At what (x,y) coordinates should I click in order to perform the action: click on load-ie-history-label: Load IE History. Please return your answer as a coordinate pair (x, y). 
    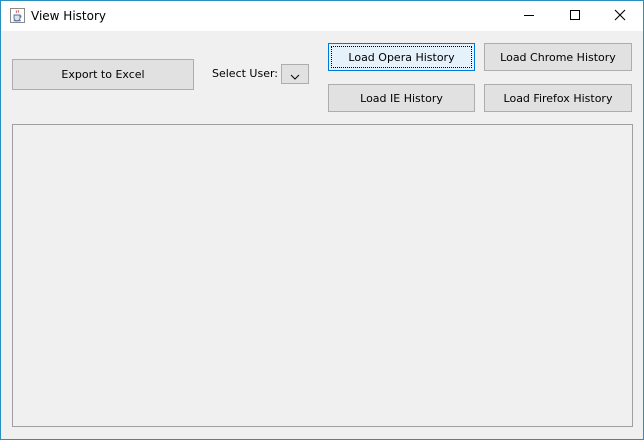
    Looking at the image, I should click on (401, 98).